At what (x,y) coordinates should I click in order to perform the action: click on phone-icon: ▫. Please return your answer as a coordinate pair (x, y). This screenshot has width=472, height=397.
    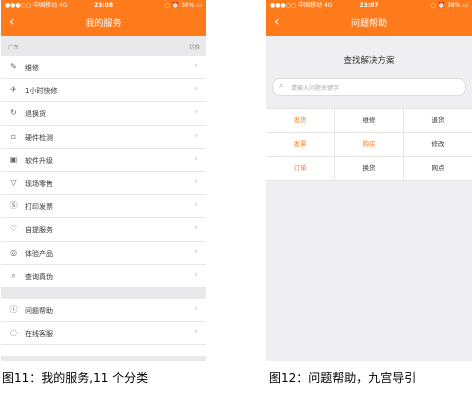
    Looking at the image, I should click on (13, 136).